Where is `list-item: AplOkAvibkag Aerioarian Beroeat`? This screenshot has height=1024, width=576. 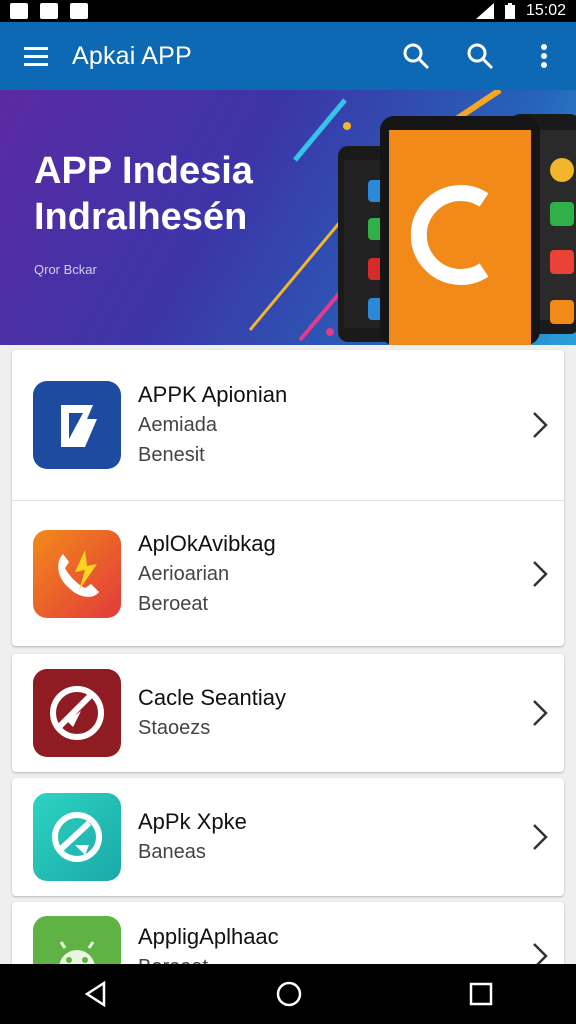
list-item: AplOkAvibkag Aerioarian Beroeat is located at coordinates (288, 573).